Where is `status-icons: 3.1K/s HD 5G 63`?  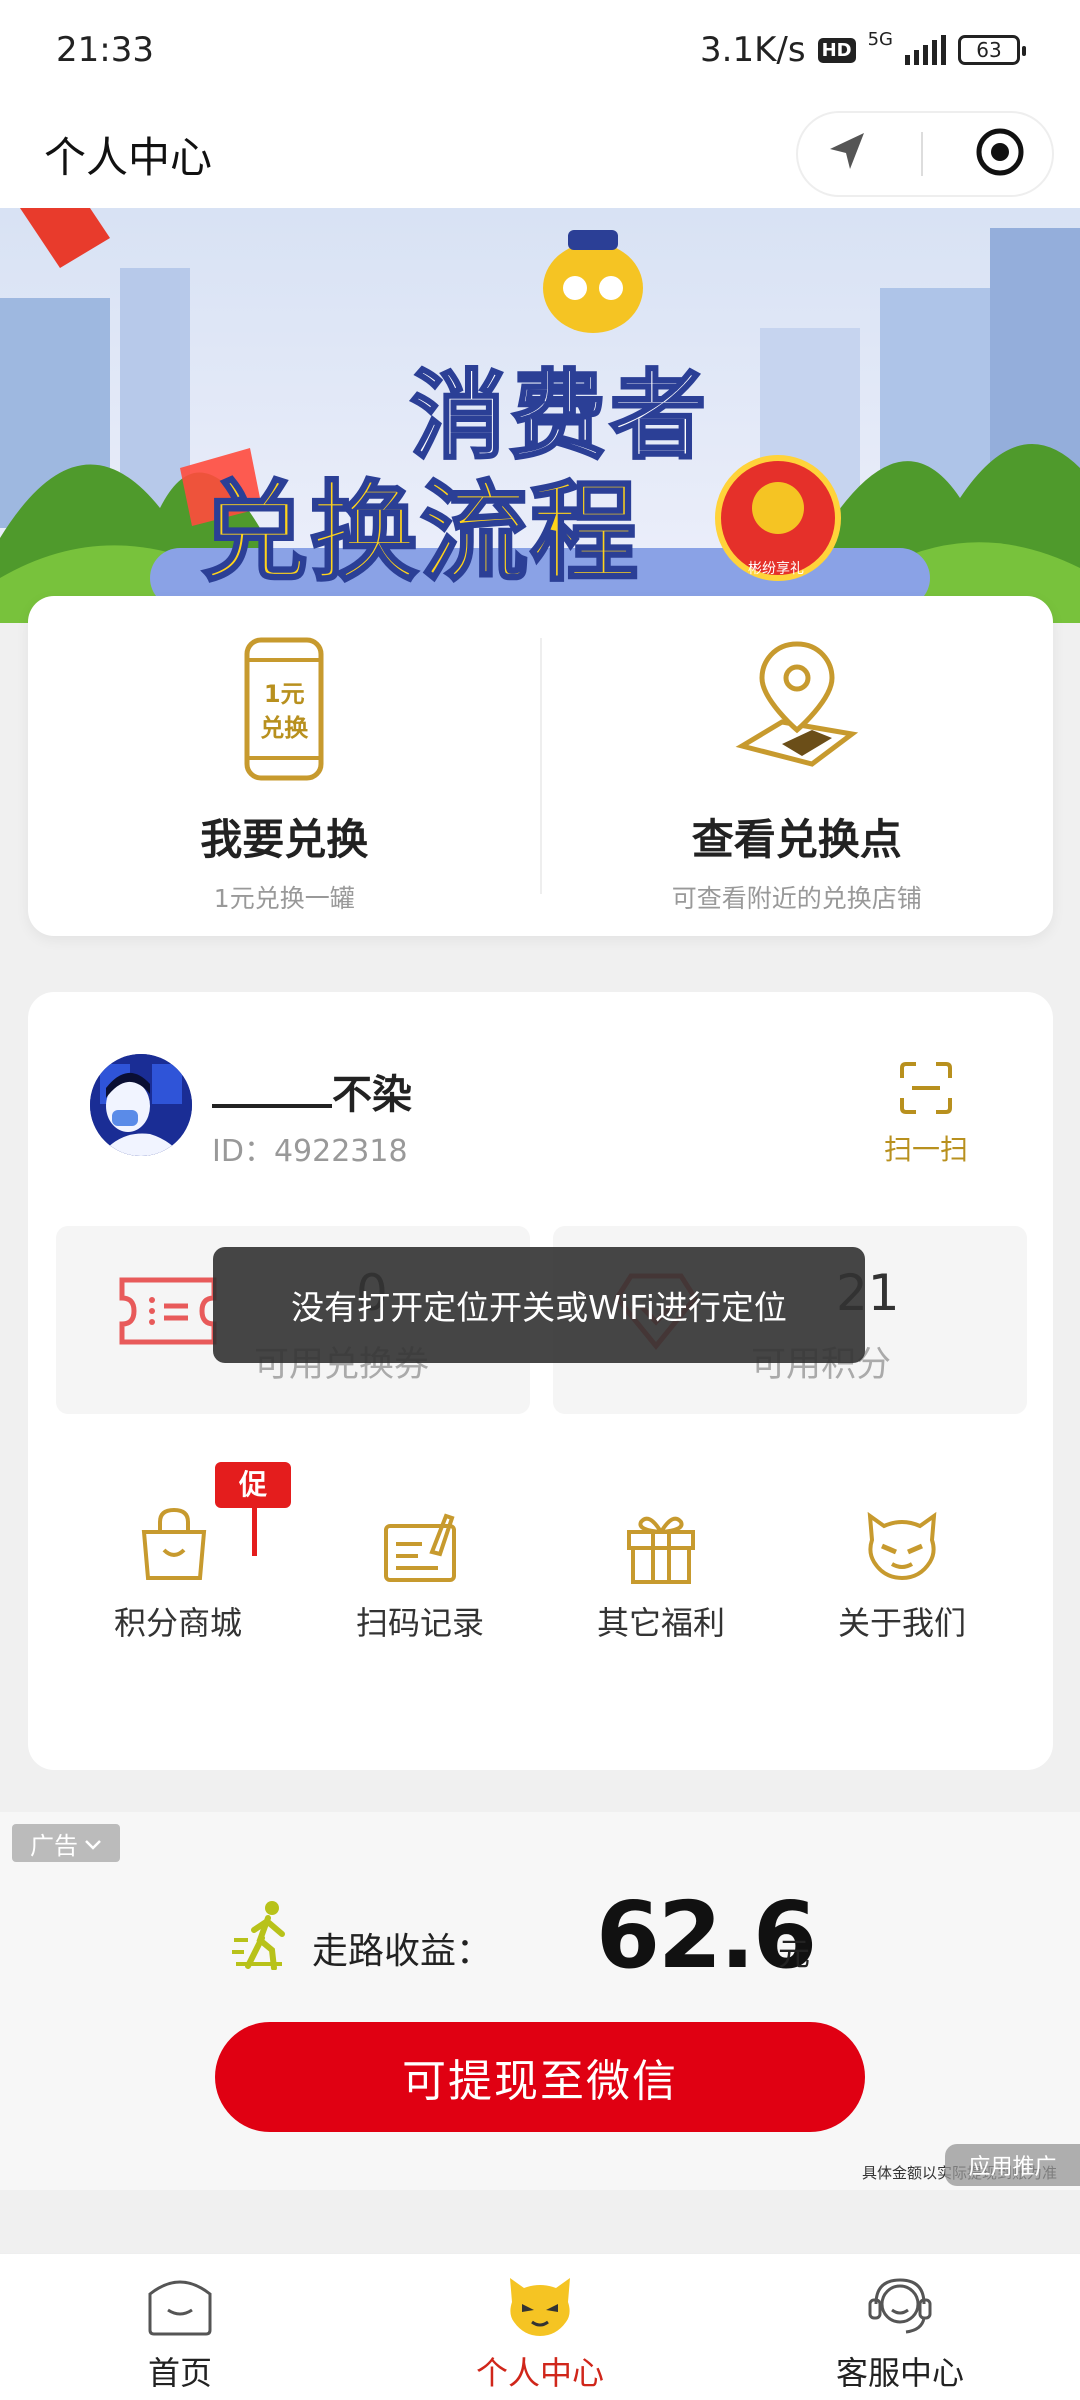 status-icons: 3.1K/s HD 5G 63 is located at coordinates (863, 49).